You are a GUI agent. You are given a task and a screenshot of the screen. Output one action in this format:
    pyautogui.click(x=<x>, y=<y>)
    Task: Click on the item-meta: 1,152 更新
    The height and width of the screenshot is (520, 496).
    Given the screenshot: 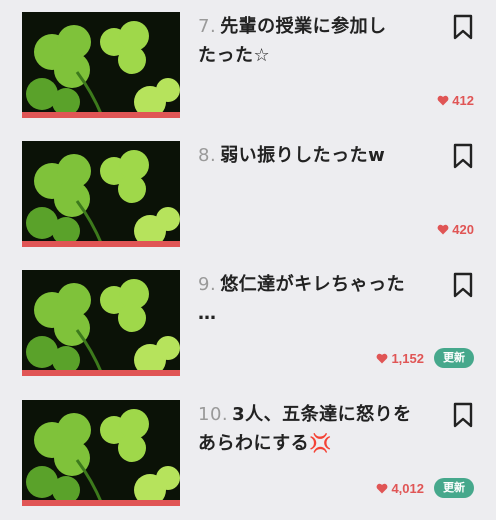 What is the action you would take?
    pyautogui.click(x=425, y=358)
    